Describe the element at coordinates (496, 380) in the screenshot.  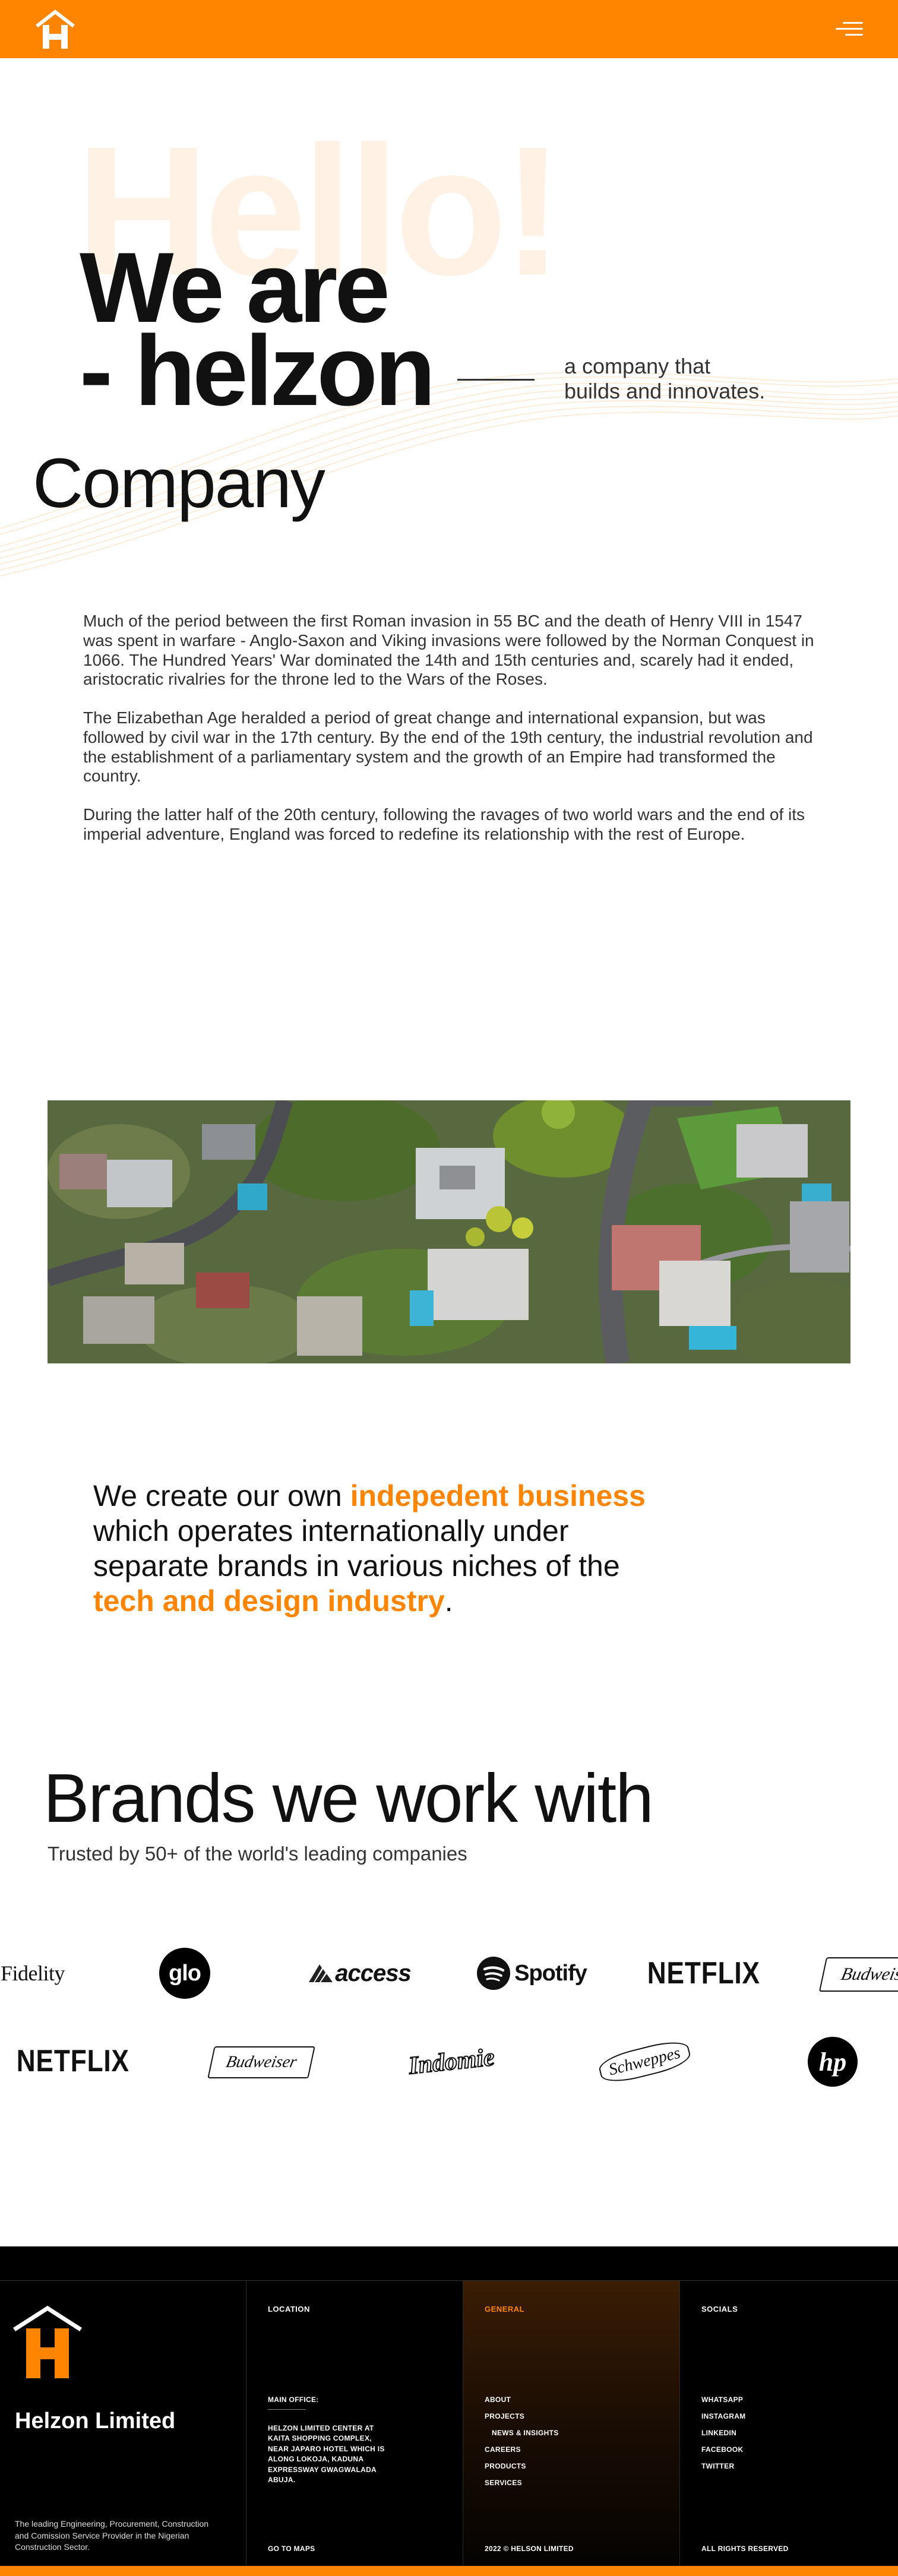
I see `hero-divider-line` at that location.